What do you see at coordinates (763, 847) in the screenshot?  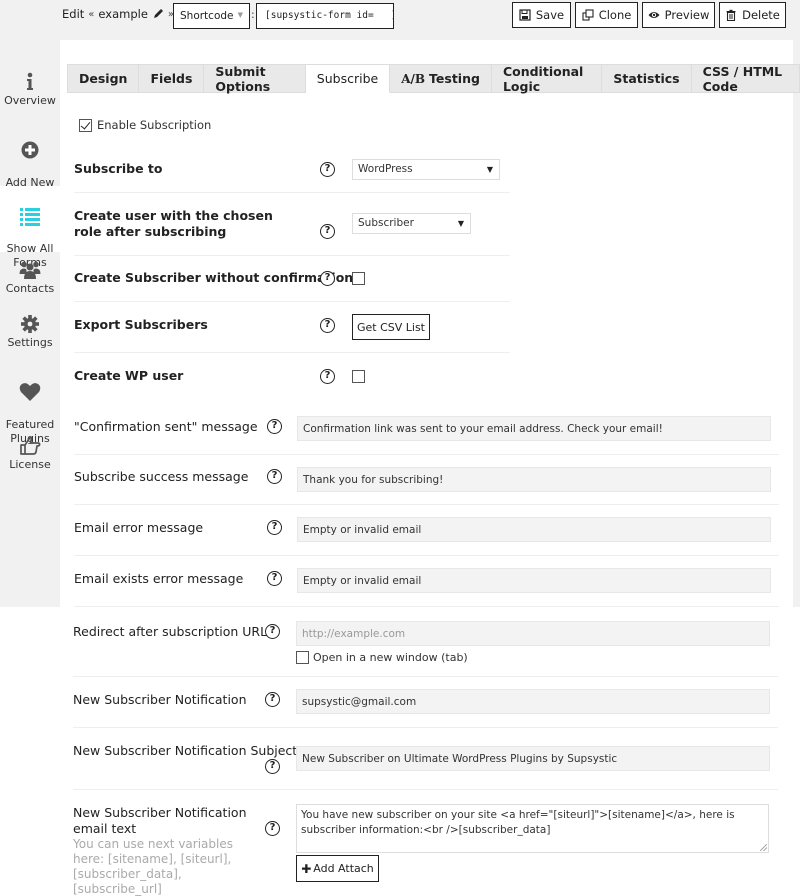 I see `resize-handle` at bounding box center [763, 847].